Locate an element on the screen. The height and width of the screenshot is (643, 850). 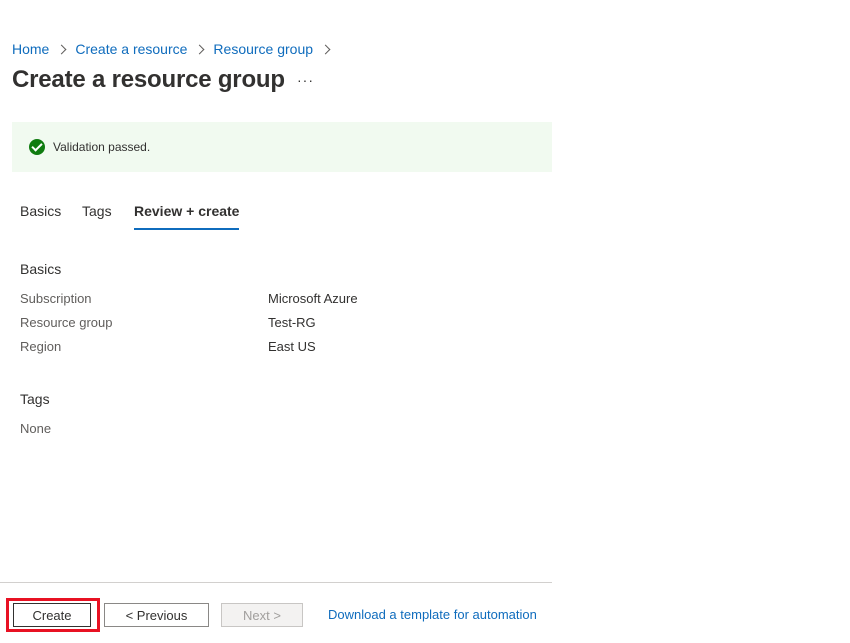
validation-message: Validation passed. is located at coordinates (102, 147).